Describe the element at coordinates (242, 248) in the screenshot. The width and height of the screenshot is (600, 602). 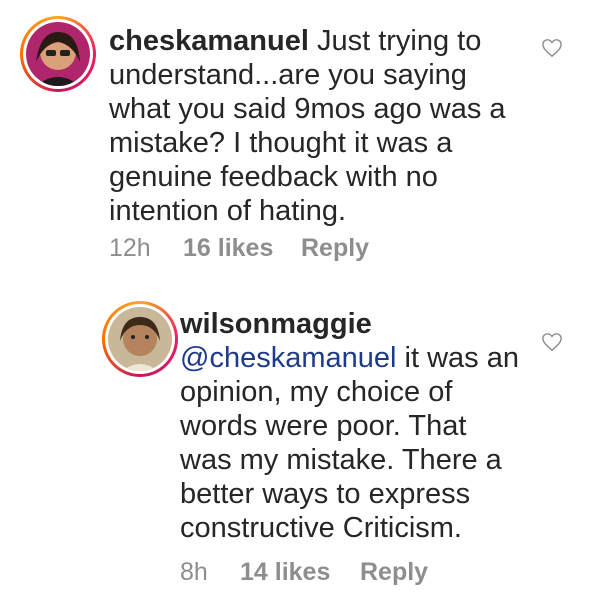
I see `likes-count: 16 likes` at that location.